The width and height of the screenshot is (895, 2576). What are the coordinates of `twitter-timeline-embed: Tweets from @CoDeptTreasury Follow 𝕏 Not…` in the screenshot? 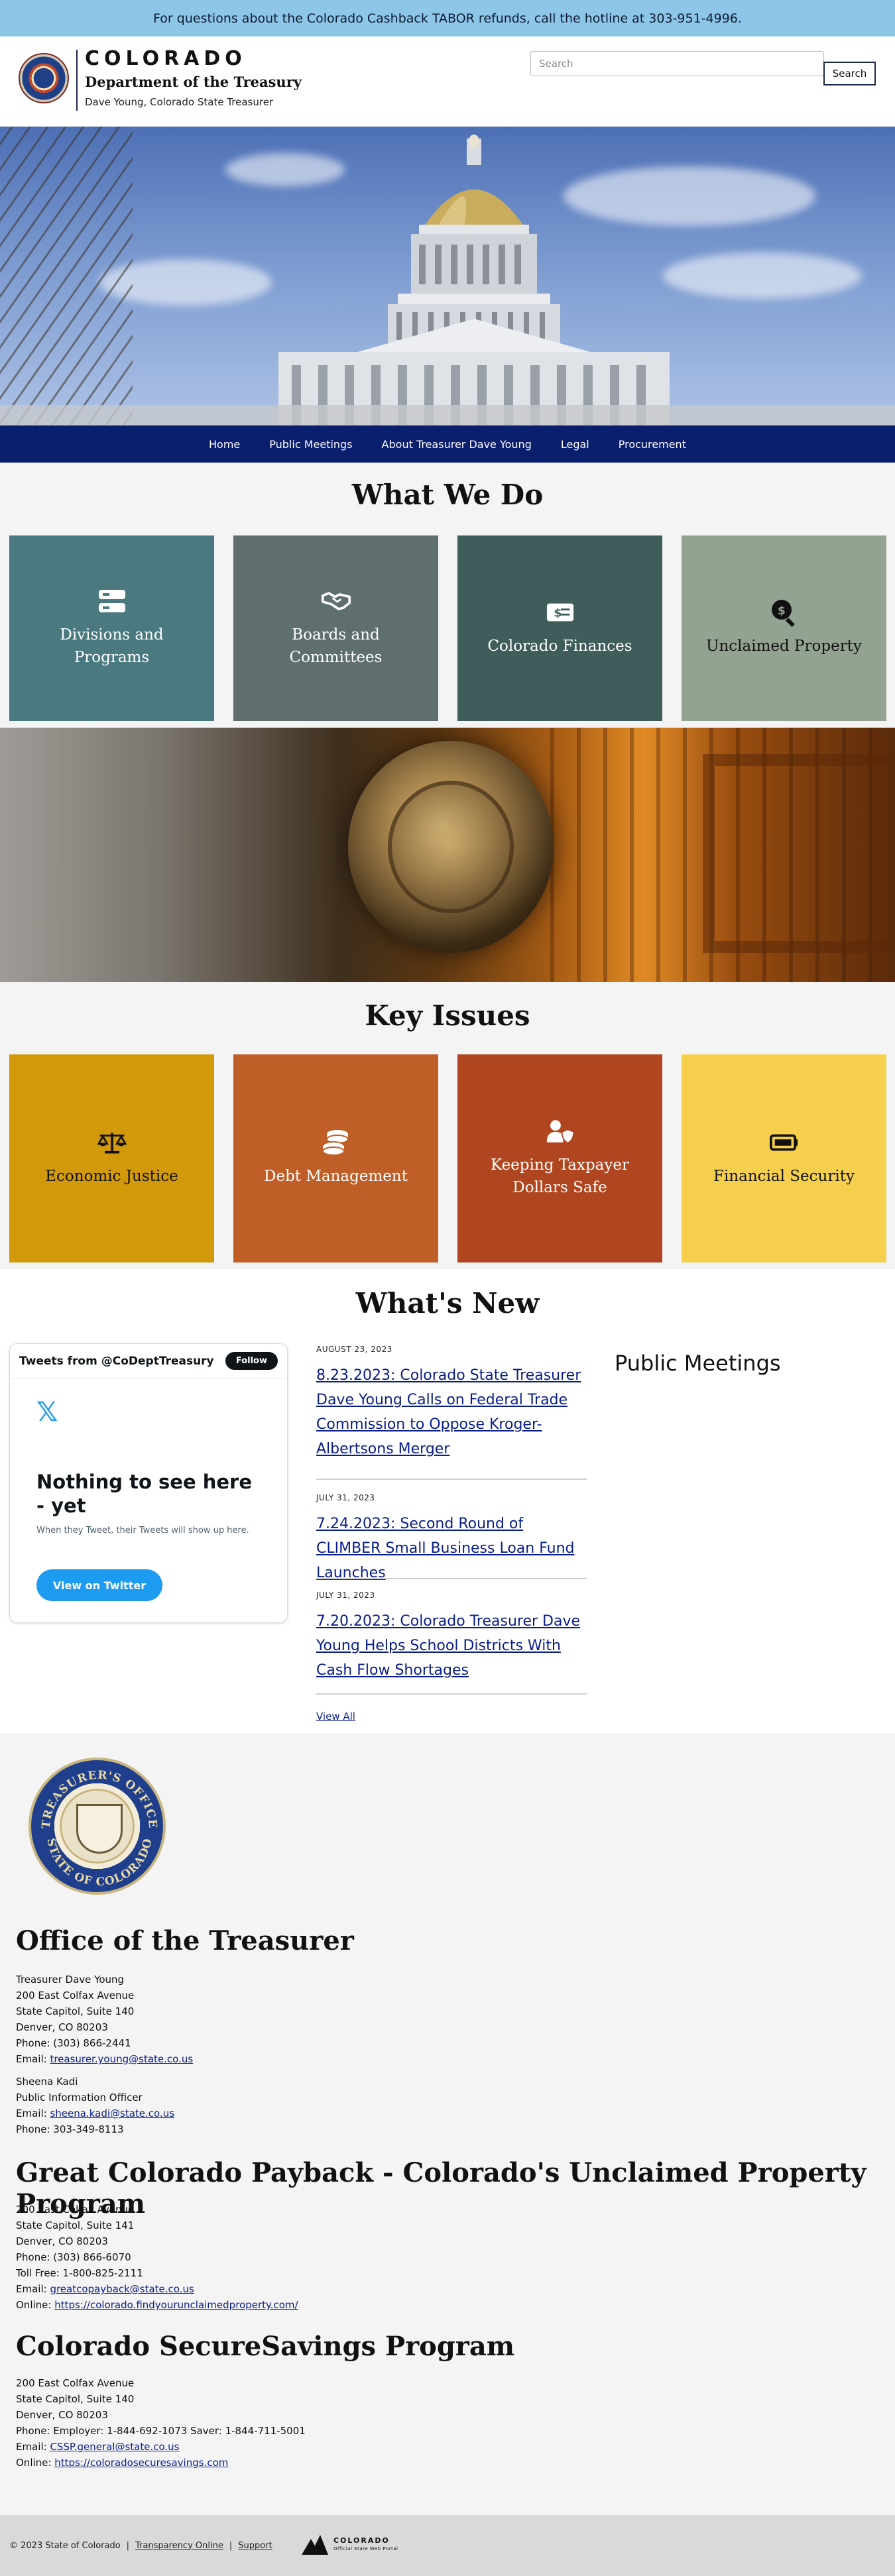 It's located at (148, 1483).